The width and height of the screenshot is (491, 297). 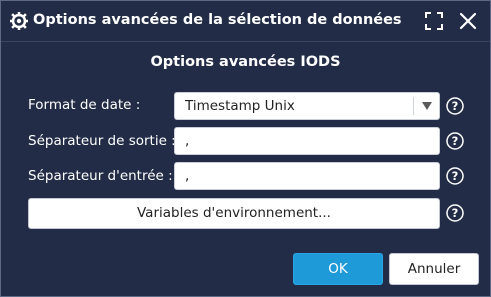 I want to click on gear-database-icon, so click(x=19, y=21).